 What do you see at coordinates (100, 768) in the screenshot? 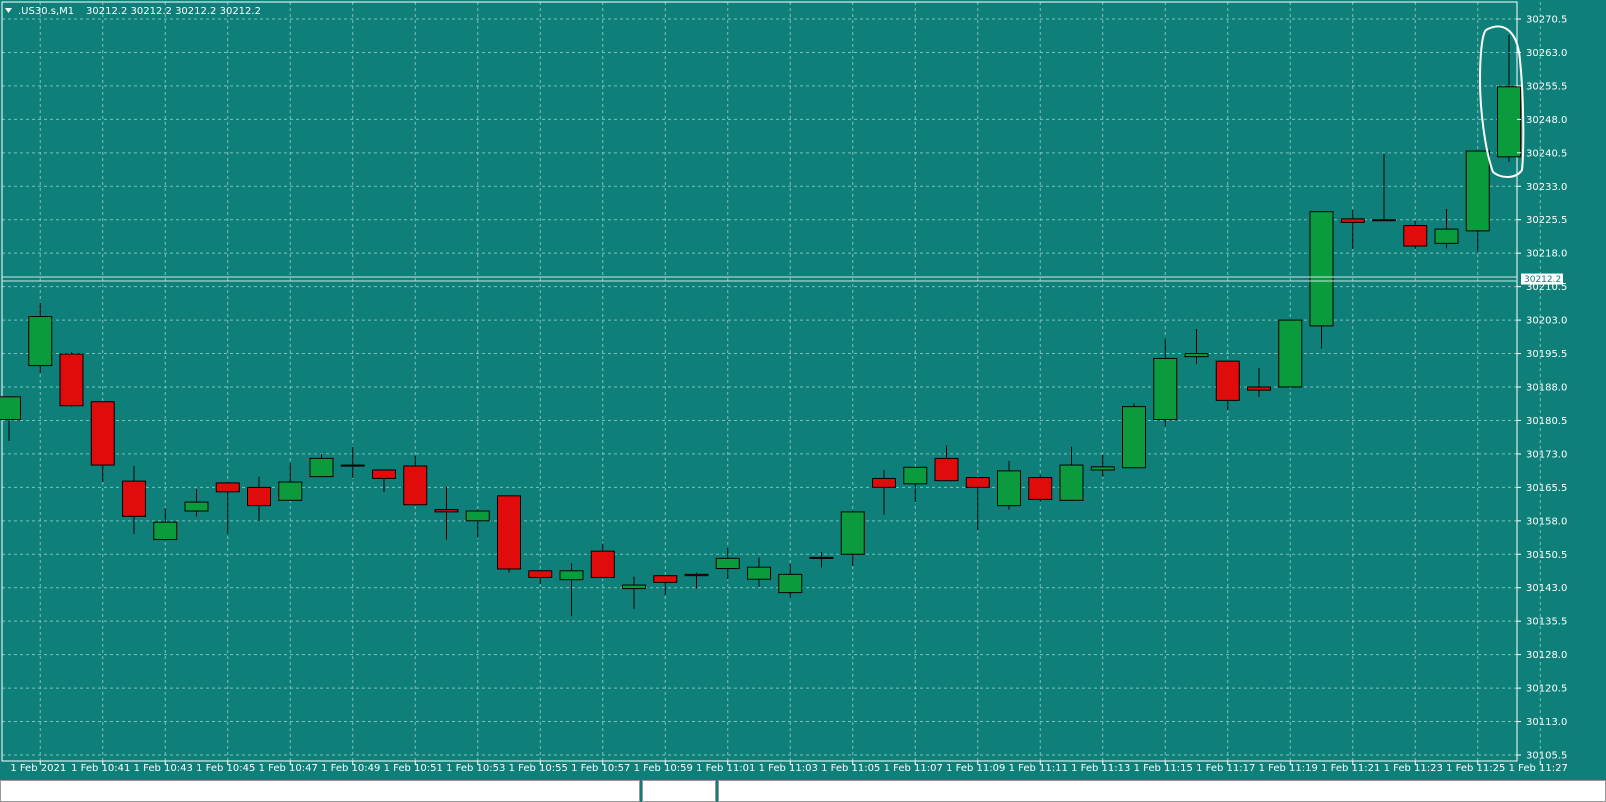
I see `x-tick-label: 1 Feb 10:41` at bounding box center [100, 768].